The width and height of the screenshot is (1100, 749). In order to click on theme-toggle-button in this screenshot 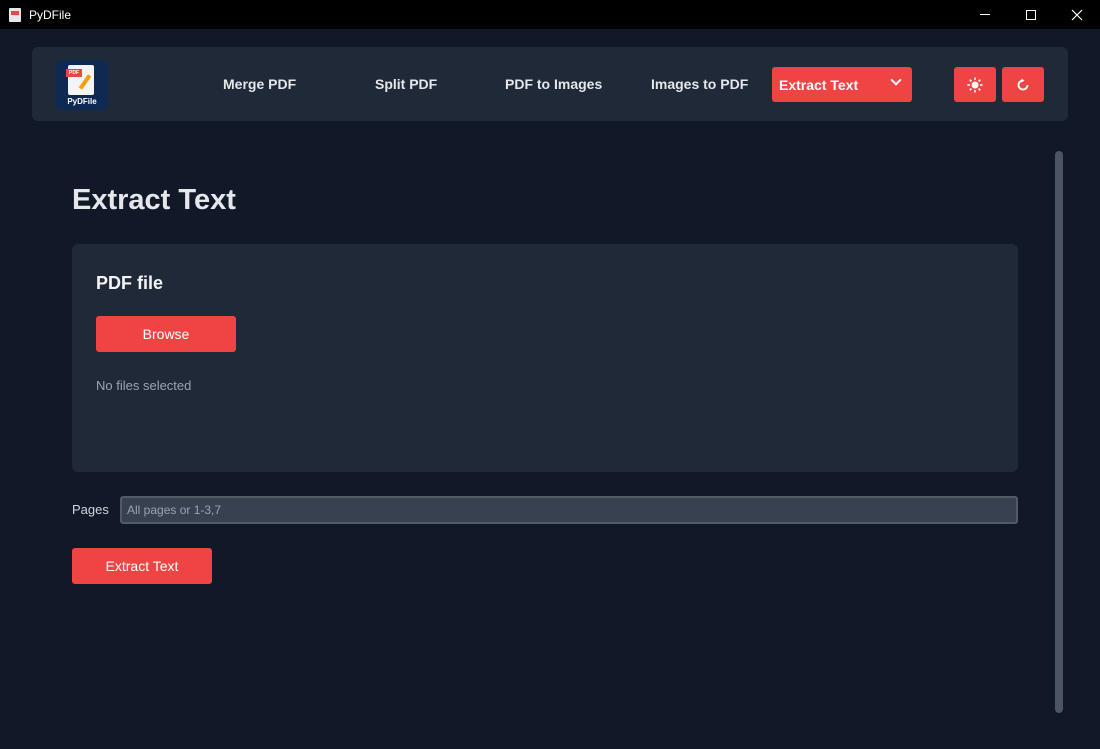, I will do `click(975, 84)`.